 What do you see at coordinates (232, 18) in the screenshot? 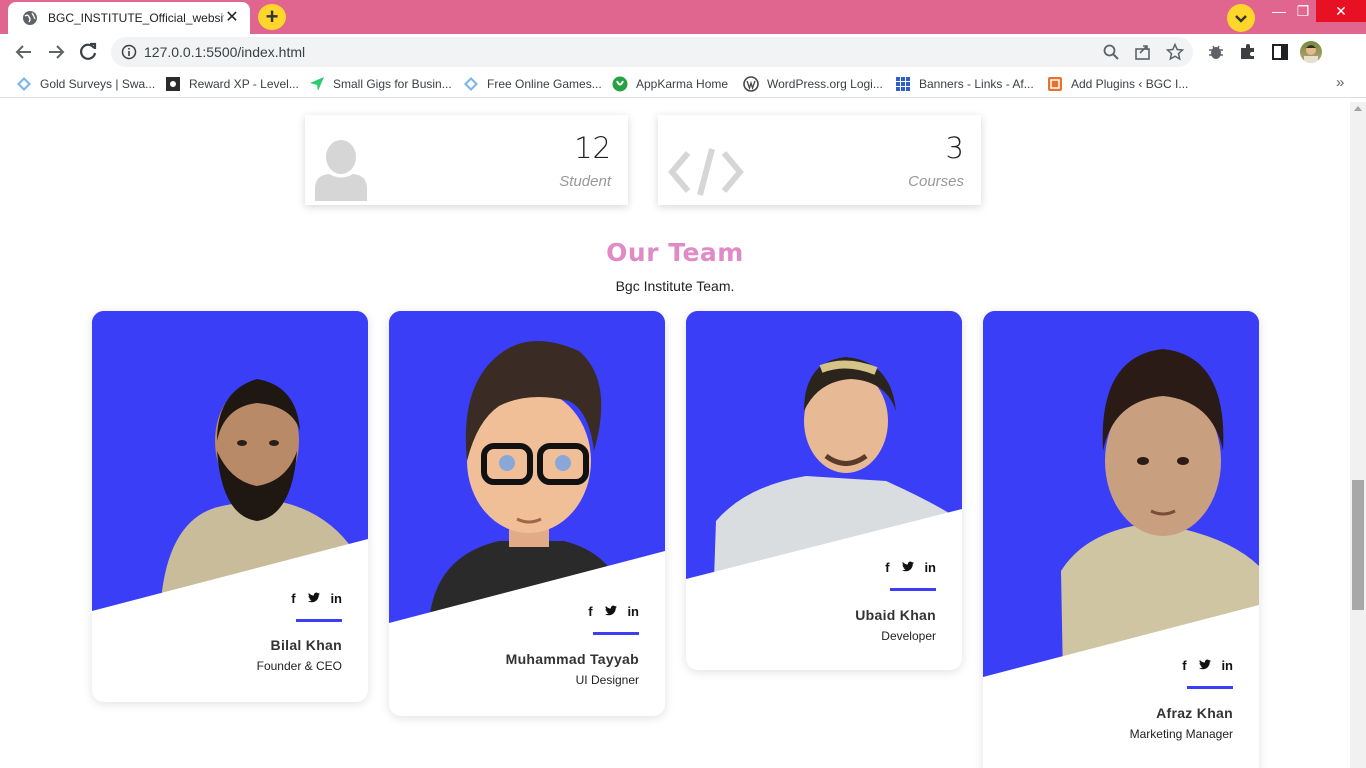
I see `tab-close-button: ✕` at bounding box center [232, 18].